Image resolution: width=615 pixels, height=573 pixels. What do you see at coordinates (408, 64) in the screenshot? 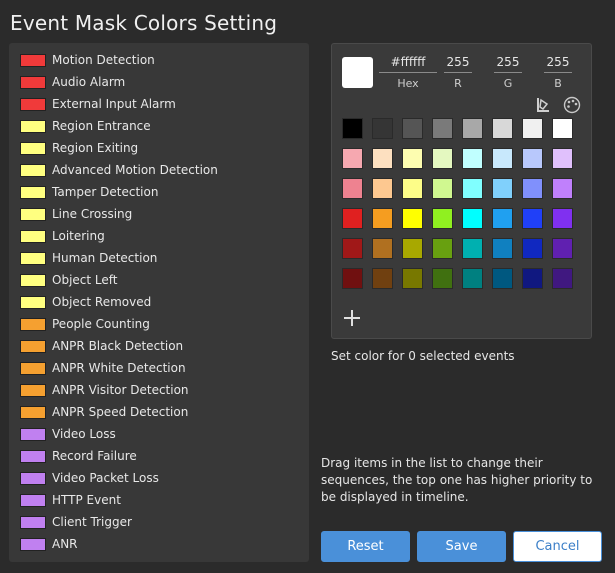
I see `hex-input: #ffffff` at bounding box center [408, 64].